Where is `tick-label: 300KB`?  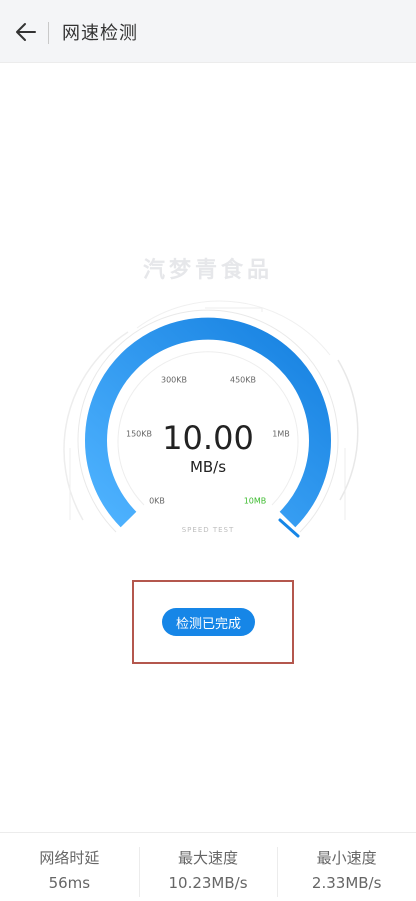 tick-label: 300KB is located at coordinates (174, 380).